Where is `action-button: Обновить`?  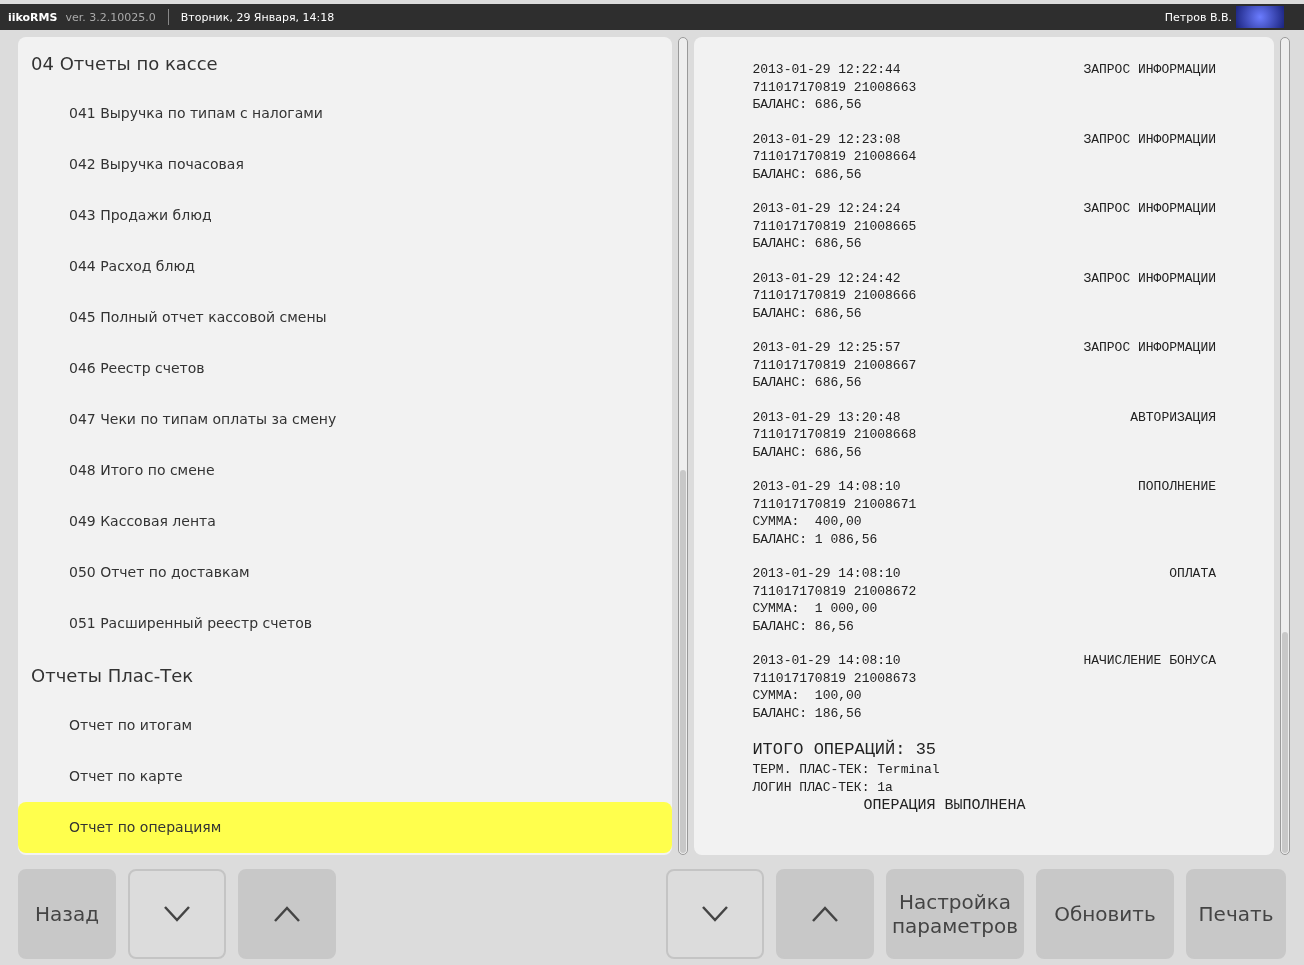 action-button: Обновить is located at coordinates (1105, 914).